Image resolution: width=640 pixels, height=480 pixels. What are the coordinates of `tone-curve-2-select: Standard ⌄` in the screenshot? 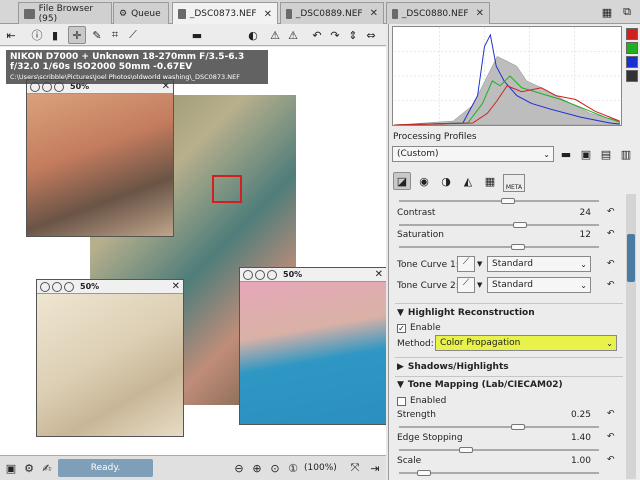 It's located at (539, 285).